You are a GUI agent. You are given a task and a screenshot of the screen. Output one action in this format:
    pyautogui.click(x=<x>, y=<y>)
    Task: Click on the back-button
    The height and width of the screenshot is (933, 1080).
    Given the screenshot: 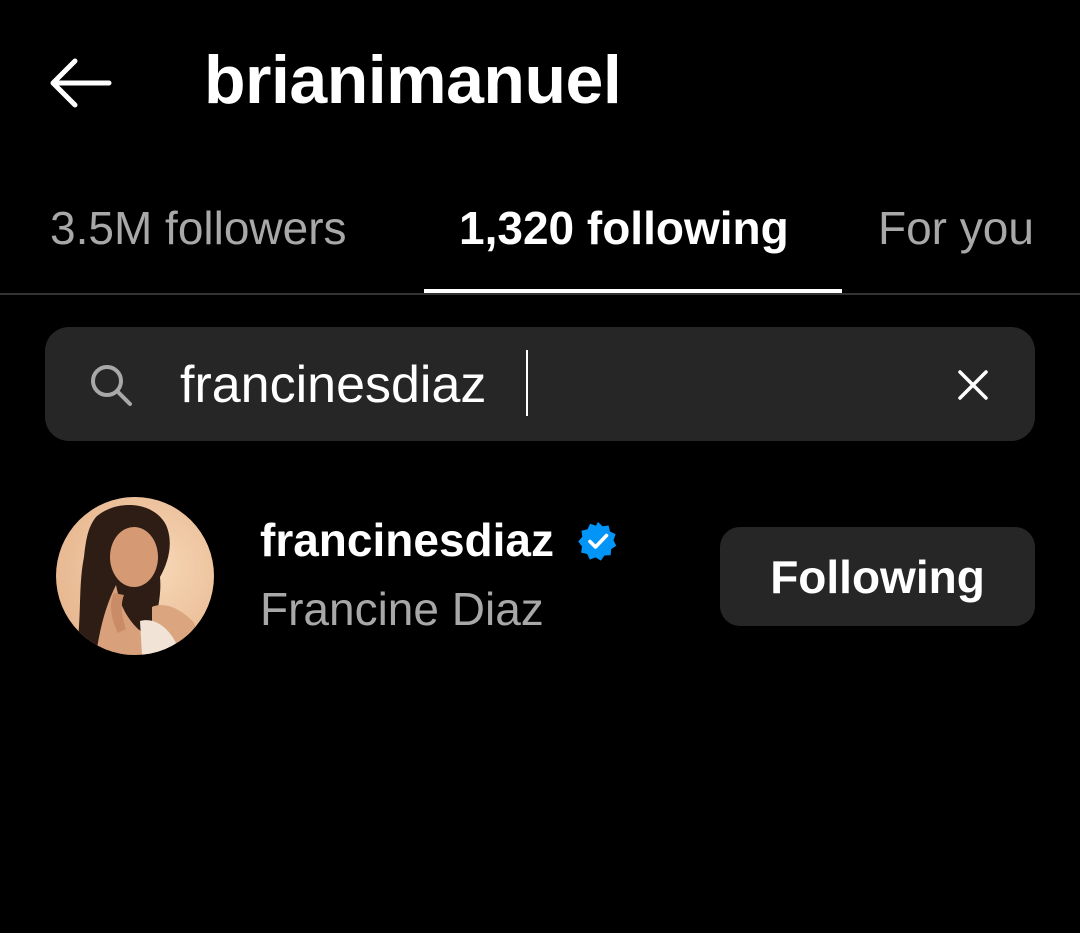 What is the action you would take?
    pyautogui.click(x=80, y=83)
    